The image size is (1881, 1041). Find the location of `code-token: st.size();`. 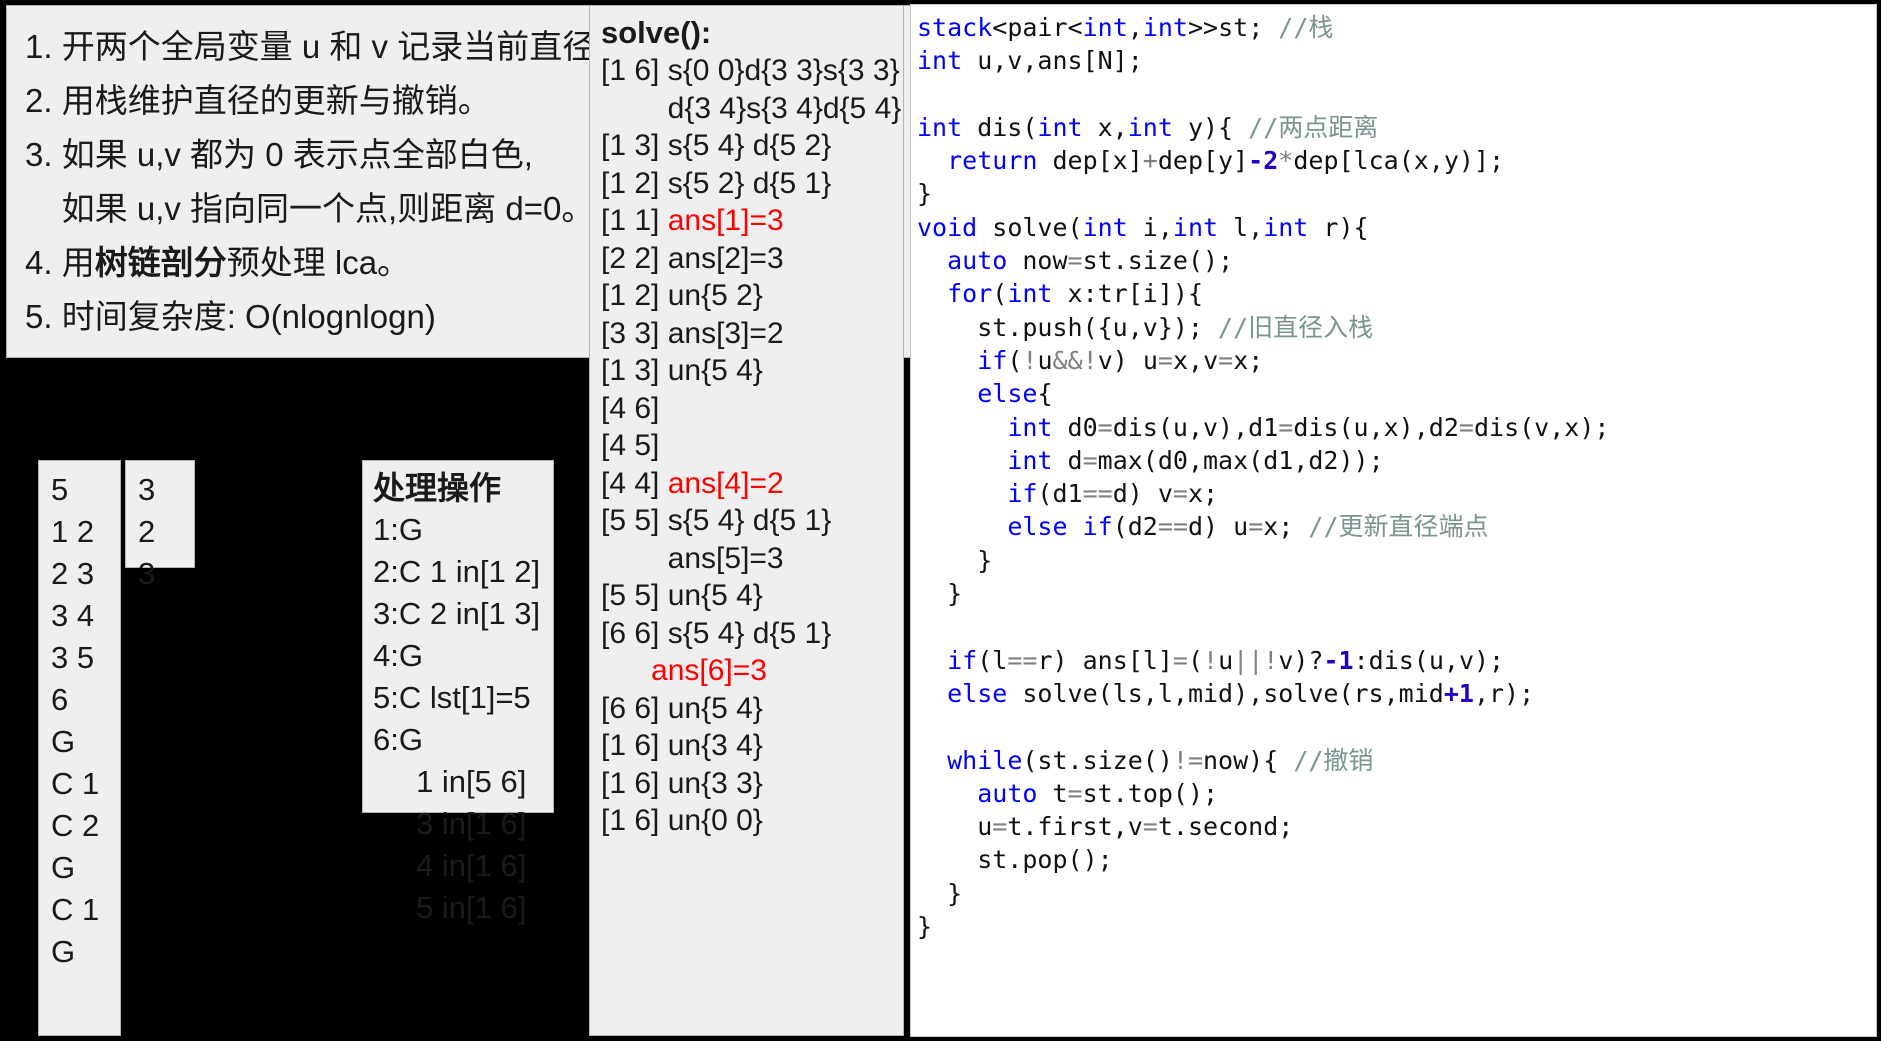

code-token: st.size(); is located at coordinates (1158, 261).